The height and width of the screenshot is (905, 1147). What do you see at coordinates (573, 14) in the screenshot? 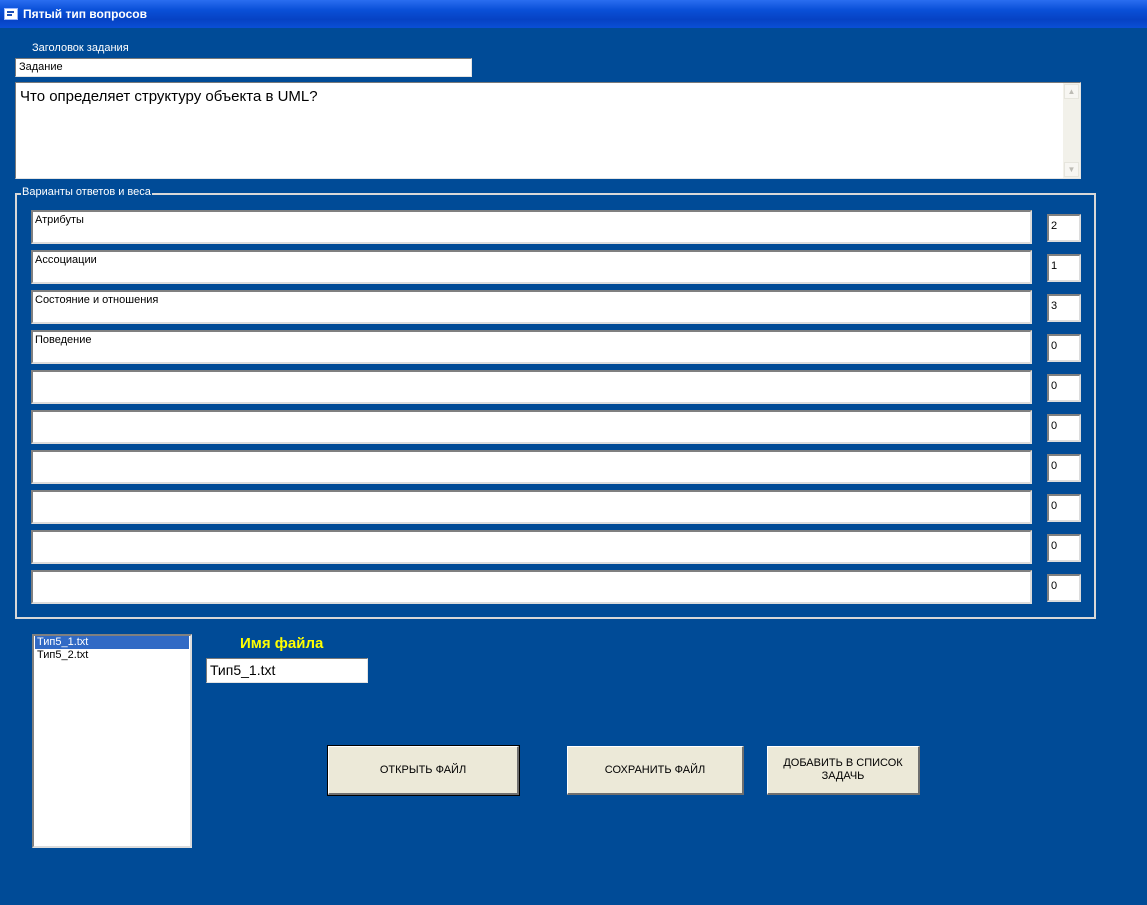
I see `title-bar: Пятый тип вопросов` at bounding box center [573, 14].